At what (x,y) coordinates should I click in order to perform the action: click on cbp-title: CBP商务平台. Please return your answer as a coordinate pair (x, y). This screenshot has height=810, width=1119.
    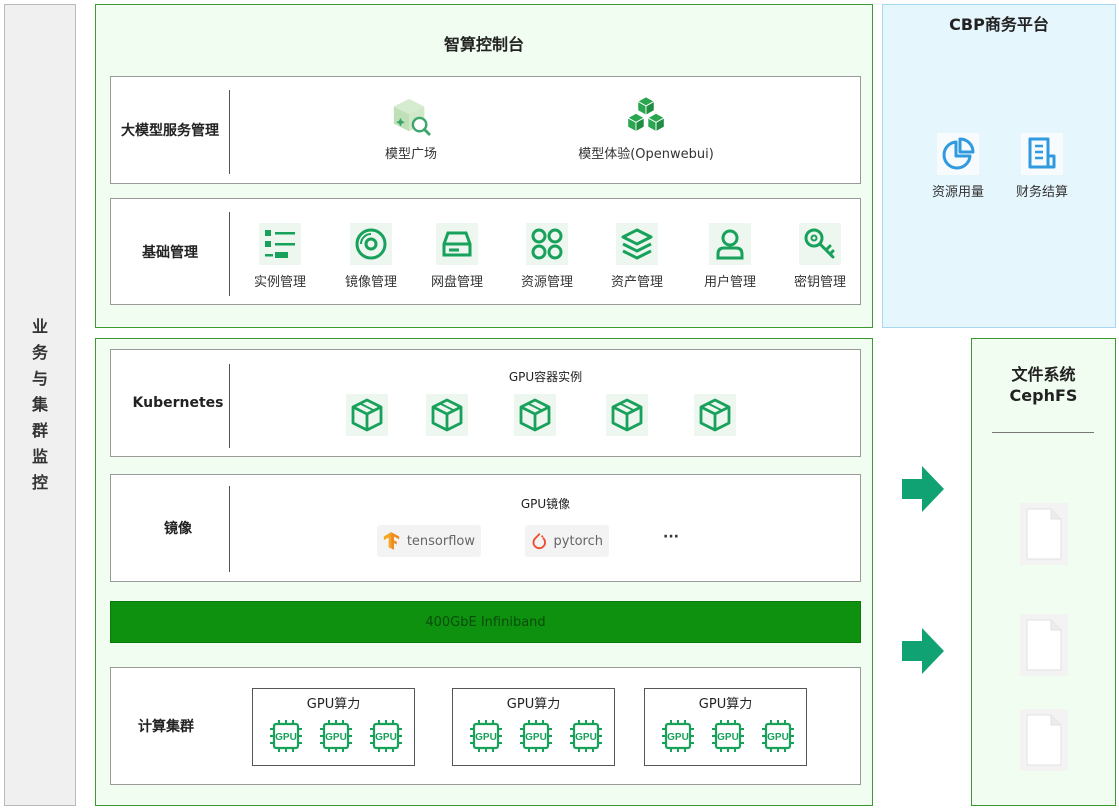
    Looking at the image, I should click on (999, 24).